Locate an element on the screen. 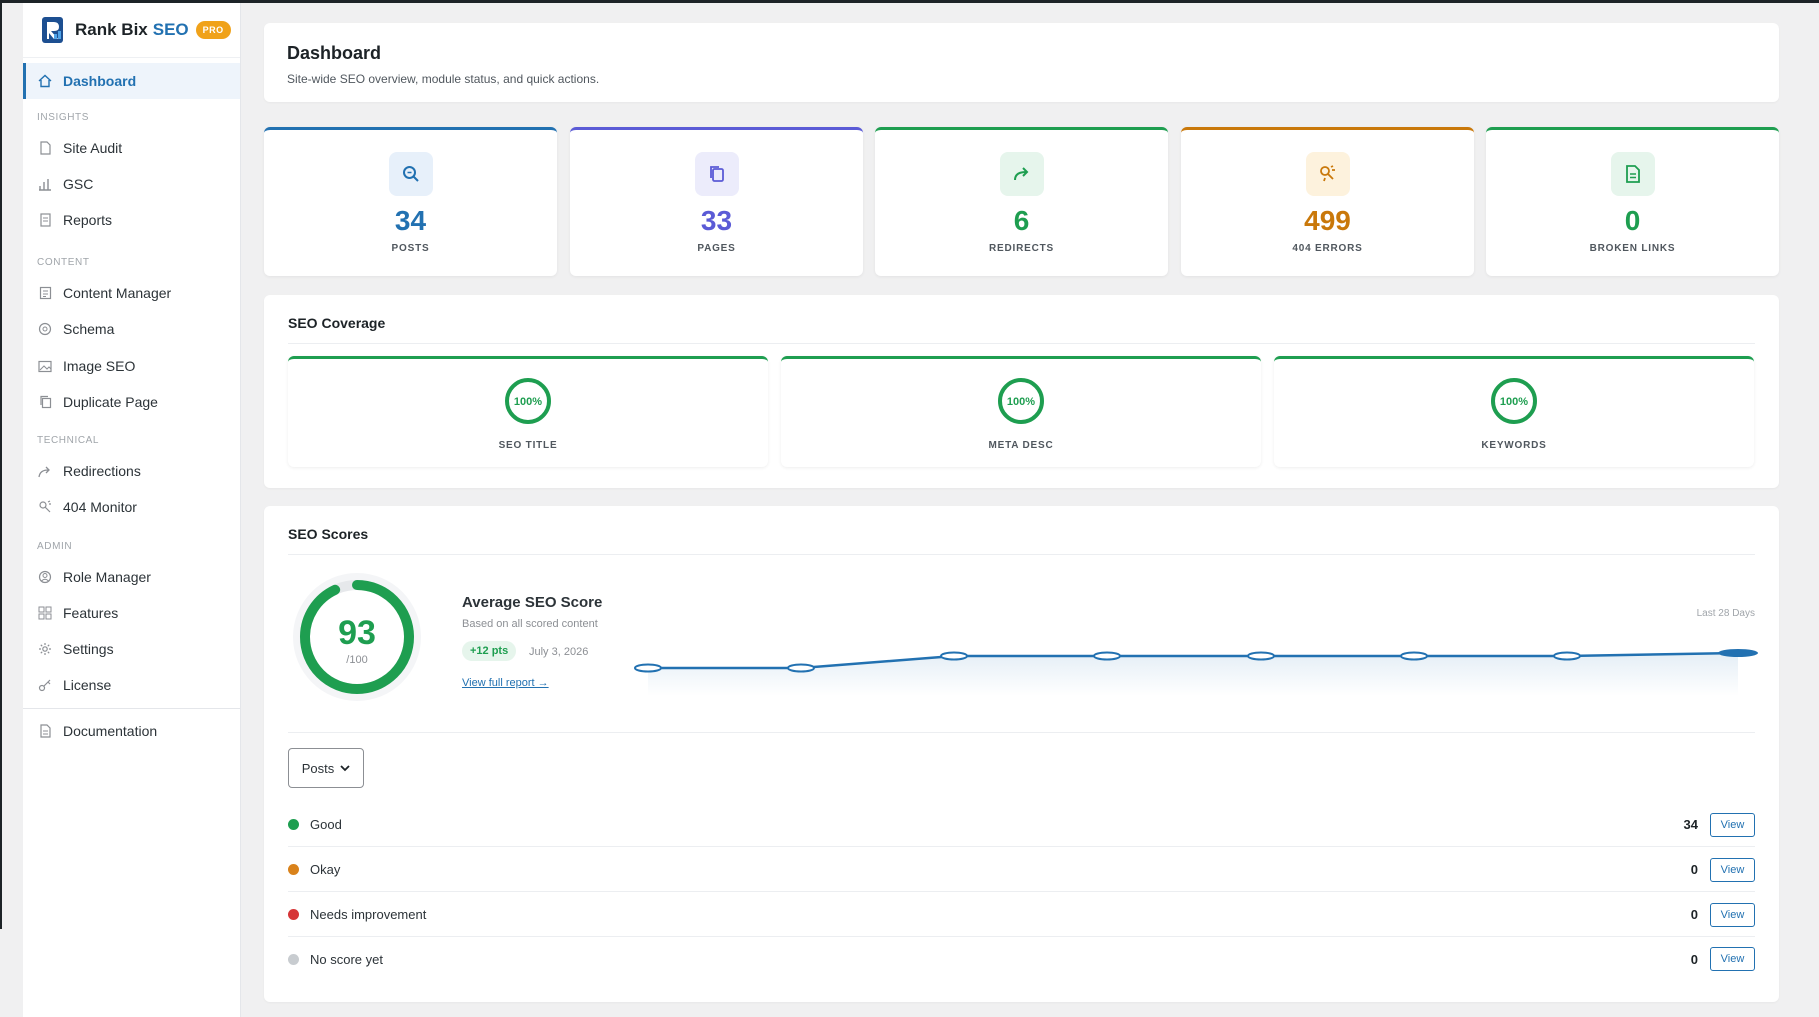 This screenshot has width=1819, height=1017. user-circle-icon is located at coordinates (45, 577).